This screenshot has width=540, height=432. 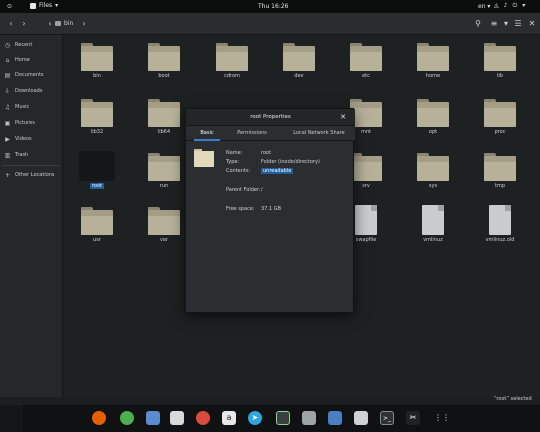 I want to click on settings-icon, so click(x=335, y=418).